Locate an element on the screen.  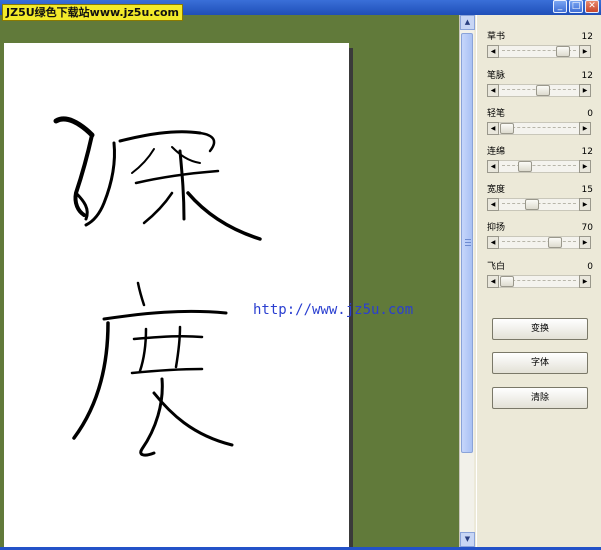
url-watermark: http://www.jz5u.com is located at coordinates (333, 310).